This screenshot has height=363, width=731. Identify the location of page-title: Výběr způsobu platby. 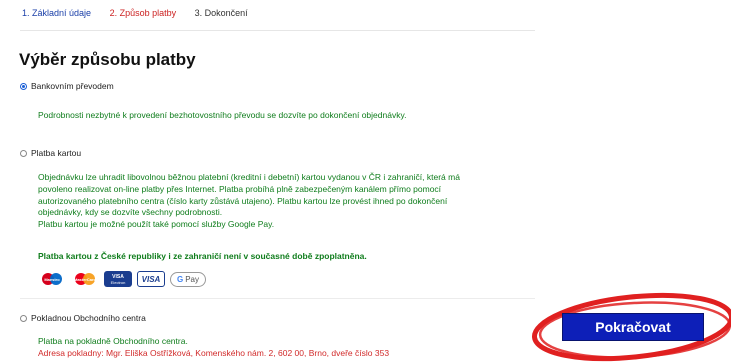
(107, 59).